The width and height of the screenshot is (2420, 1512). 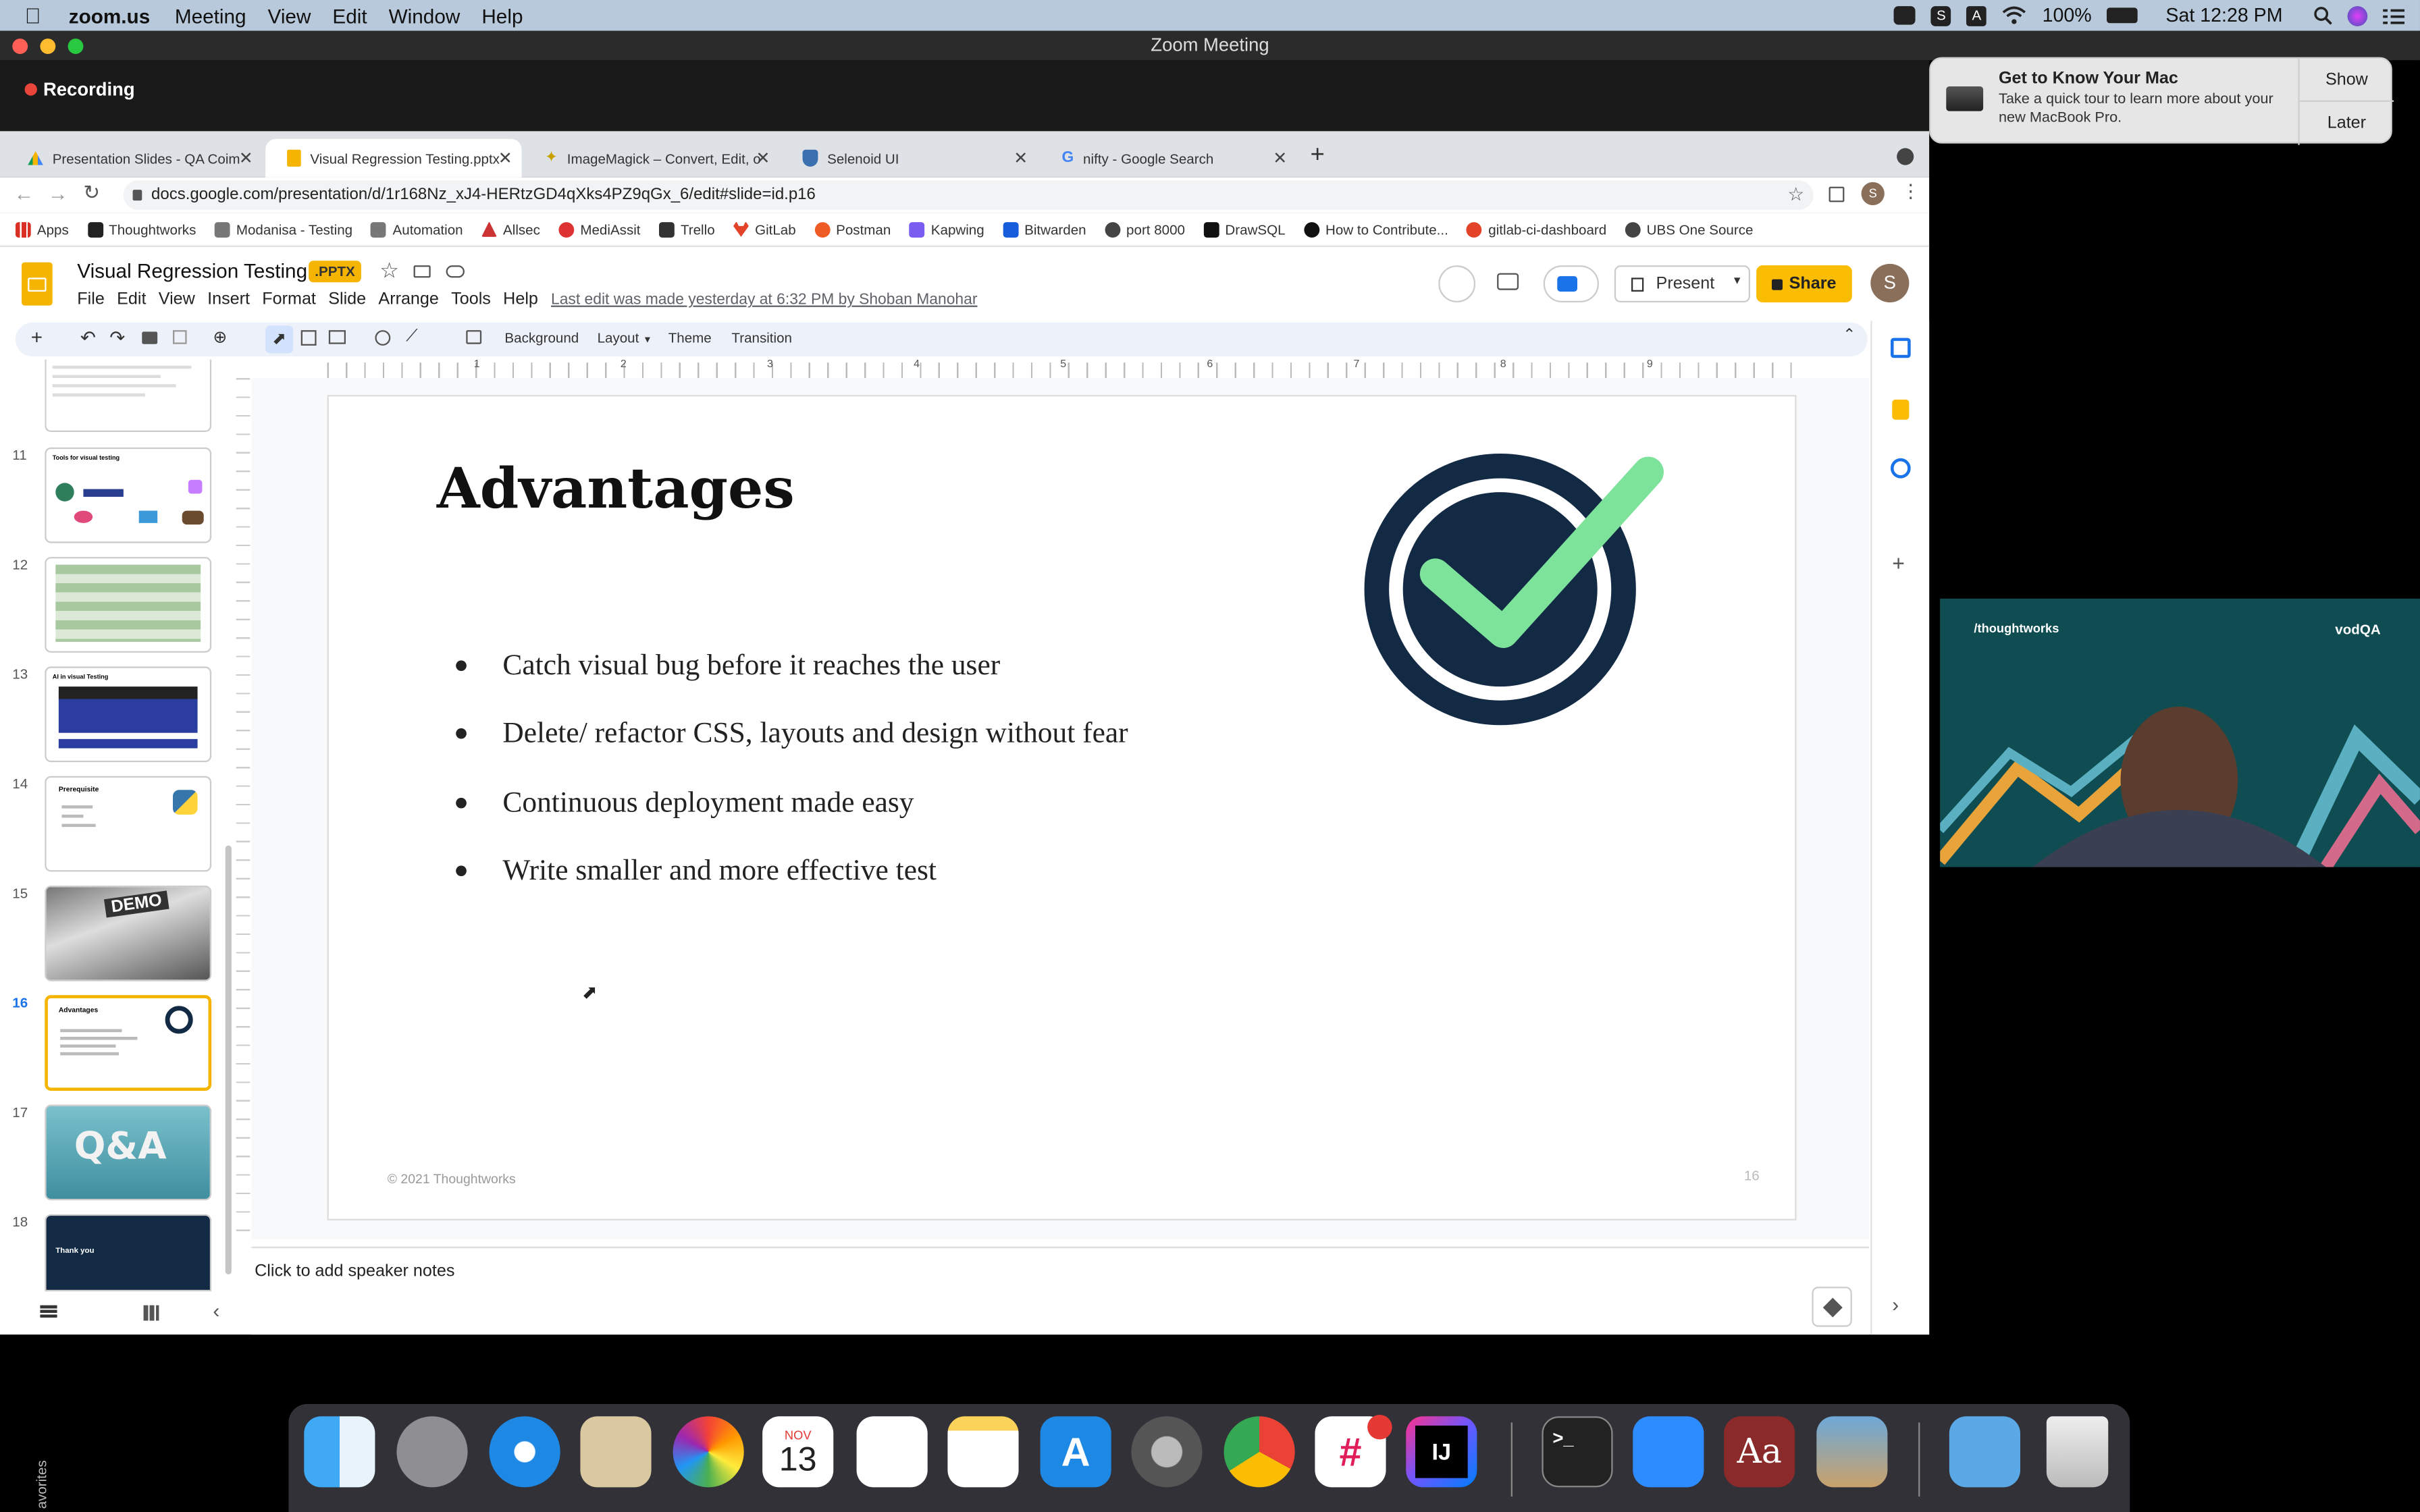 I want to click on document-title: Visual Regression Testing, so click(x=192, y=270).